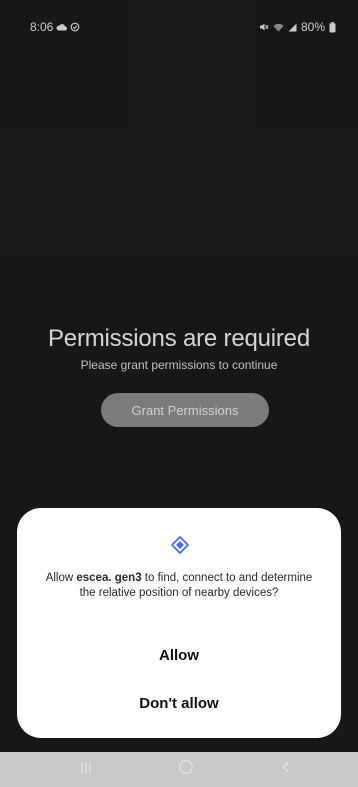  I want to click on app-name: escea. gen3, so click(109, 578).